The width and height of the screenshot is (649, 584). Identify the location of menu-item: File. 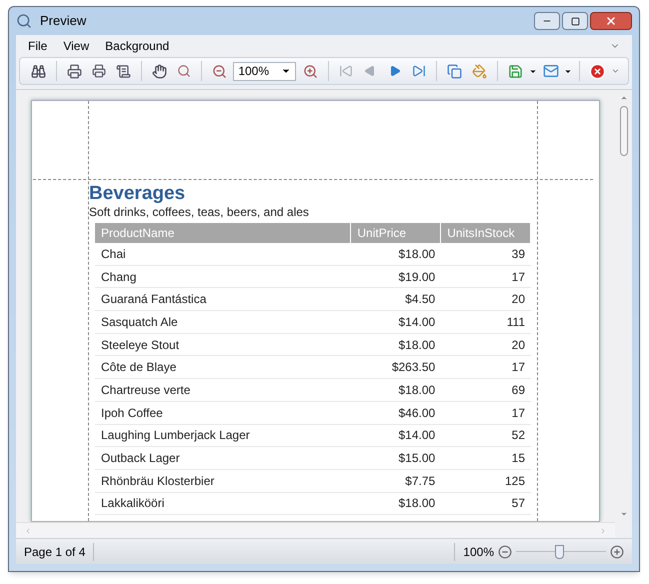
(38, 46).